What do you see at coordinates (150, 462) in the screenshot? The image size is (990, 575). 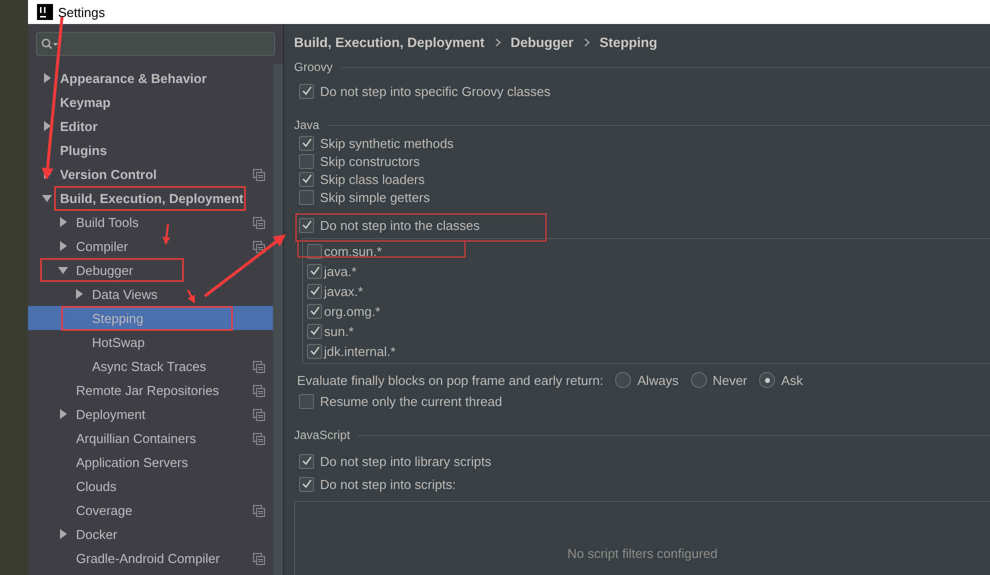 I see `tree-item: Application Servers` at bounding box center [150, 462].